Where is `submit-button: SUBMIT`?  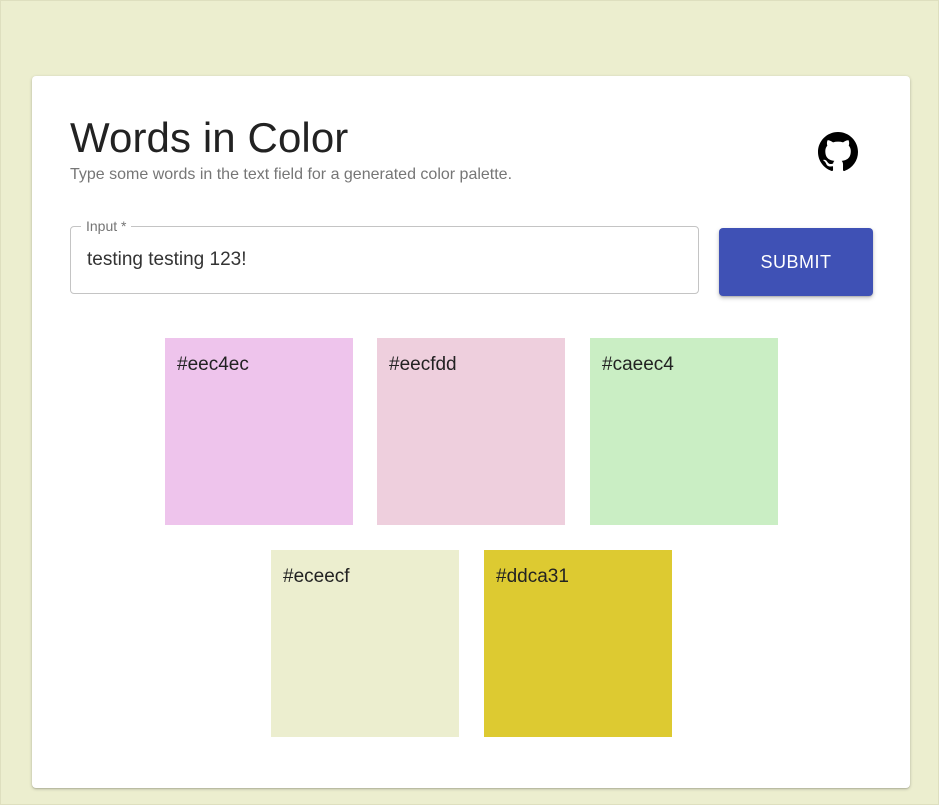 submit-button: SUBMIT is located at coordinates (796, 262).